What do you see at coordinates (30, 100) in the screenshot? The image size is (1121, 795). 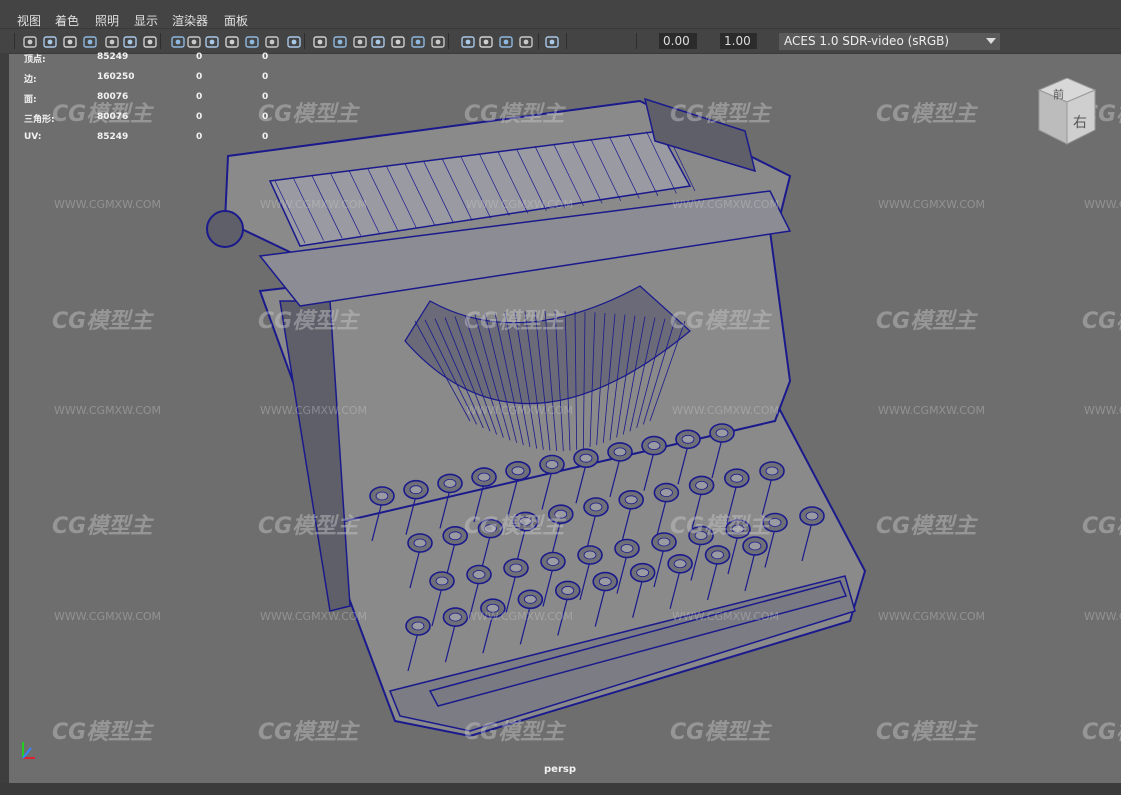 I see `hud-label: 面:` at bounding box center [30, 100].